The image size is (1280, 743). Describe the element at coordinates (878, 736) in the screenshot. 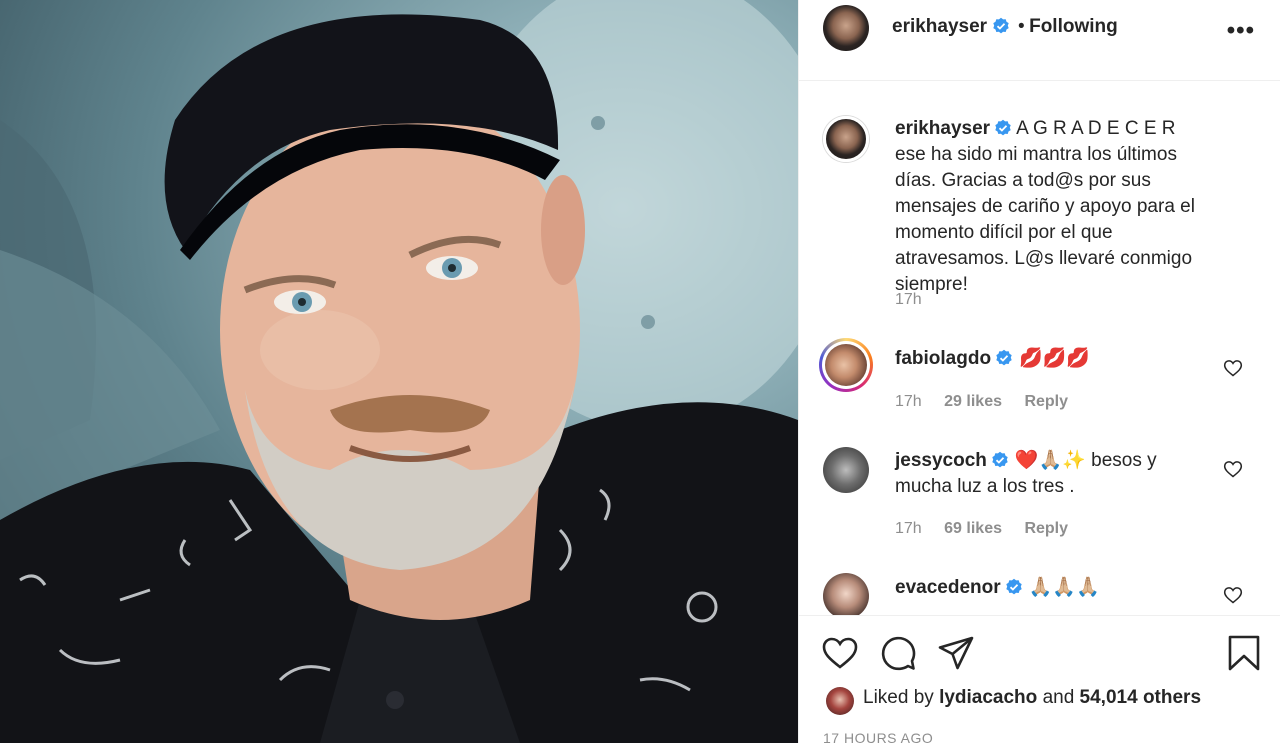

I see `post-timestamp: 17 HOURS AGO` at that location.